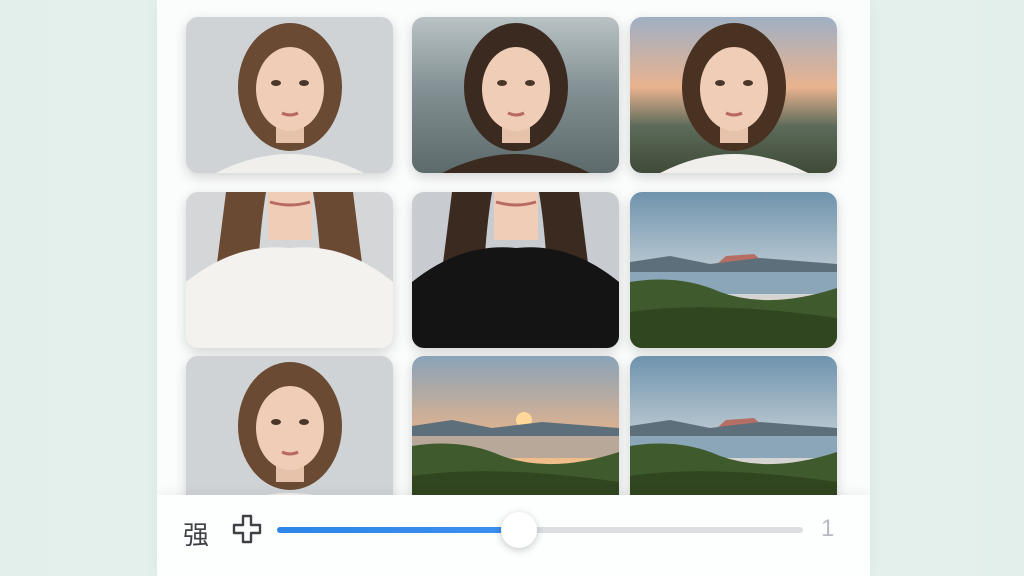 Image resolution: width=1024 pixels, height=576 pixels. Describe the element at coordinates (247, 529) in the screenshot. I see `plus-icon` at that location.